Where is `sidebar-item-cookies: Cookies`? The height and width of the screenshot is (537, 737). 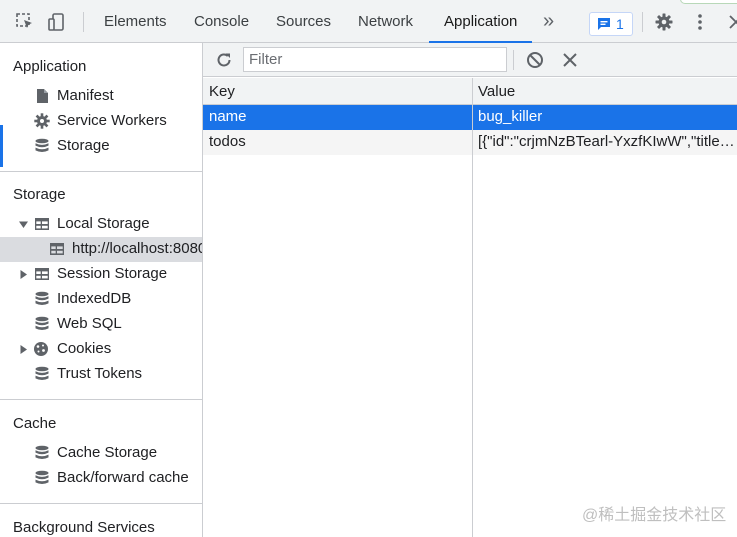
sidebar-item-cookies: Cookies is located at coordinates (101, 349).